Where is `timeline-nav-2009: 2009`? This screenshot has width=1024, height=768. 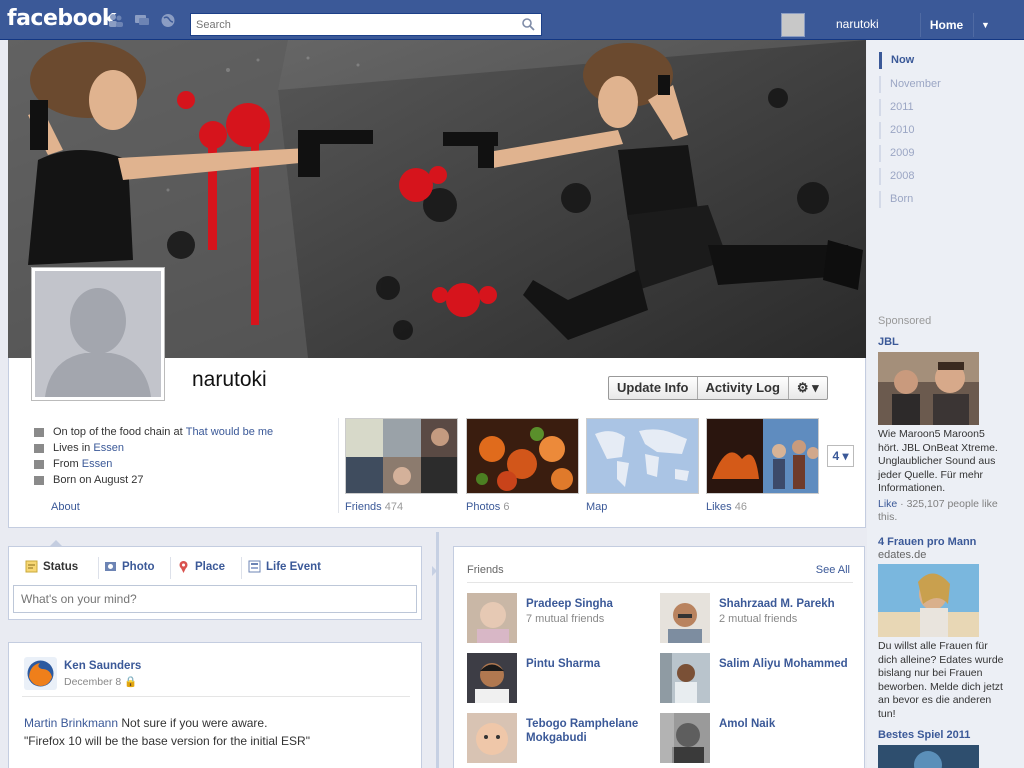 timeline-nav-2009: 2009 is located at coordinates (929, 153).